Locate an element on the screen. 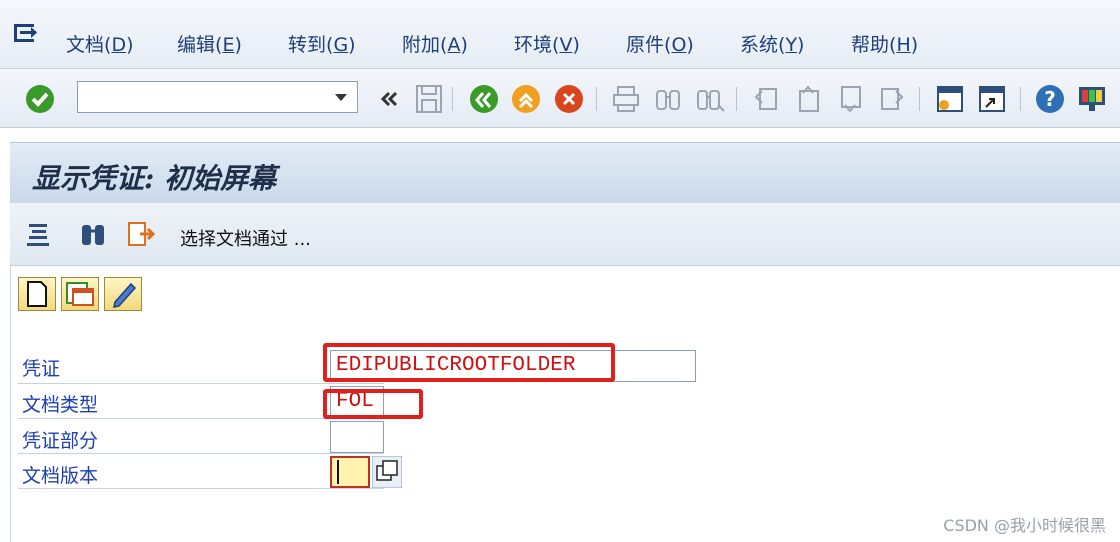  watermark: CSDN @我小时候很黑 is located at coordinates (1024, 525).